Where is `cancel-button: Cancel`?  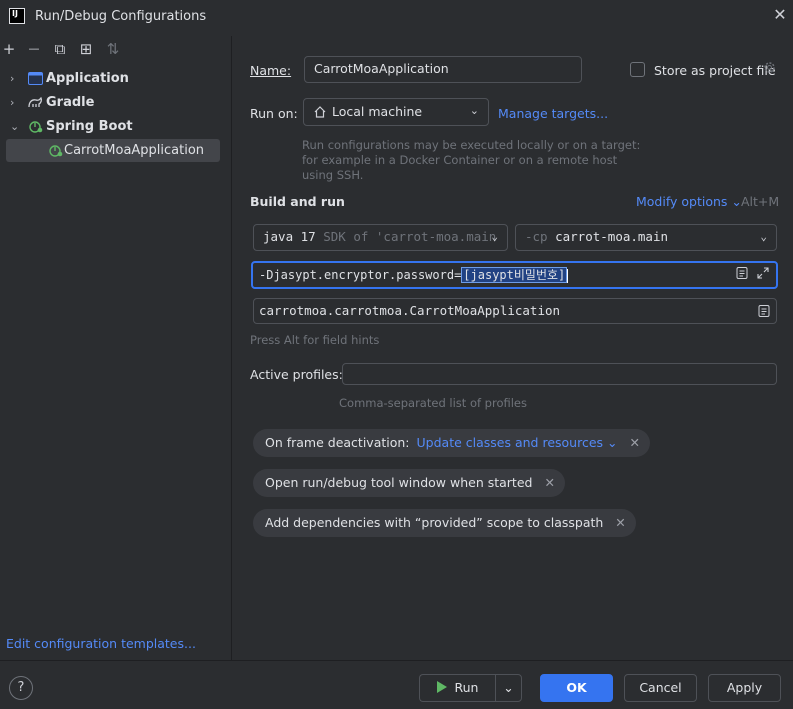 cancel-button: Cancel is located at coordinates (660, 688).